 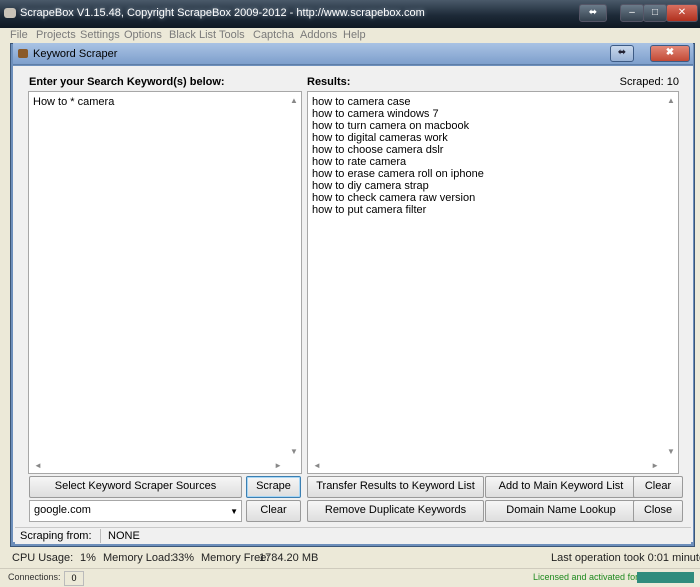 What do you see at coordinates (192, 35) in the screenshot?
I see `menu-black-list: Black List` at bounding box center [192, 35].